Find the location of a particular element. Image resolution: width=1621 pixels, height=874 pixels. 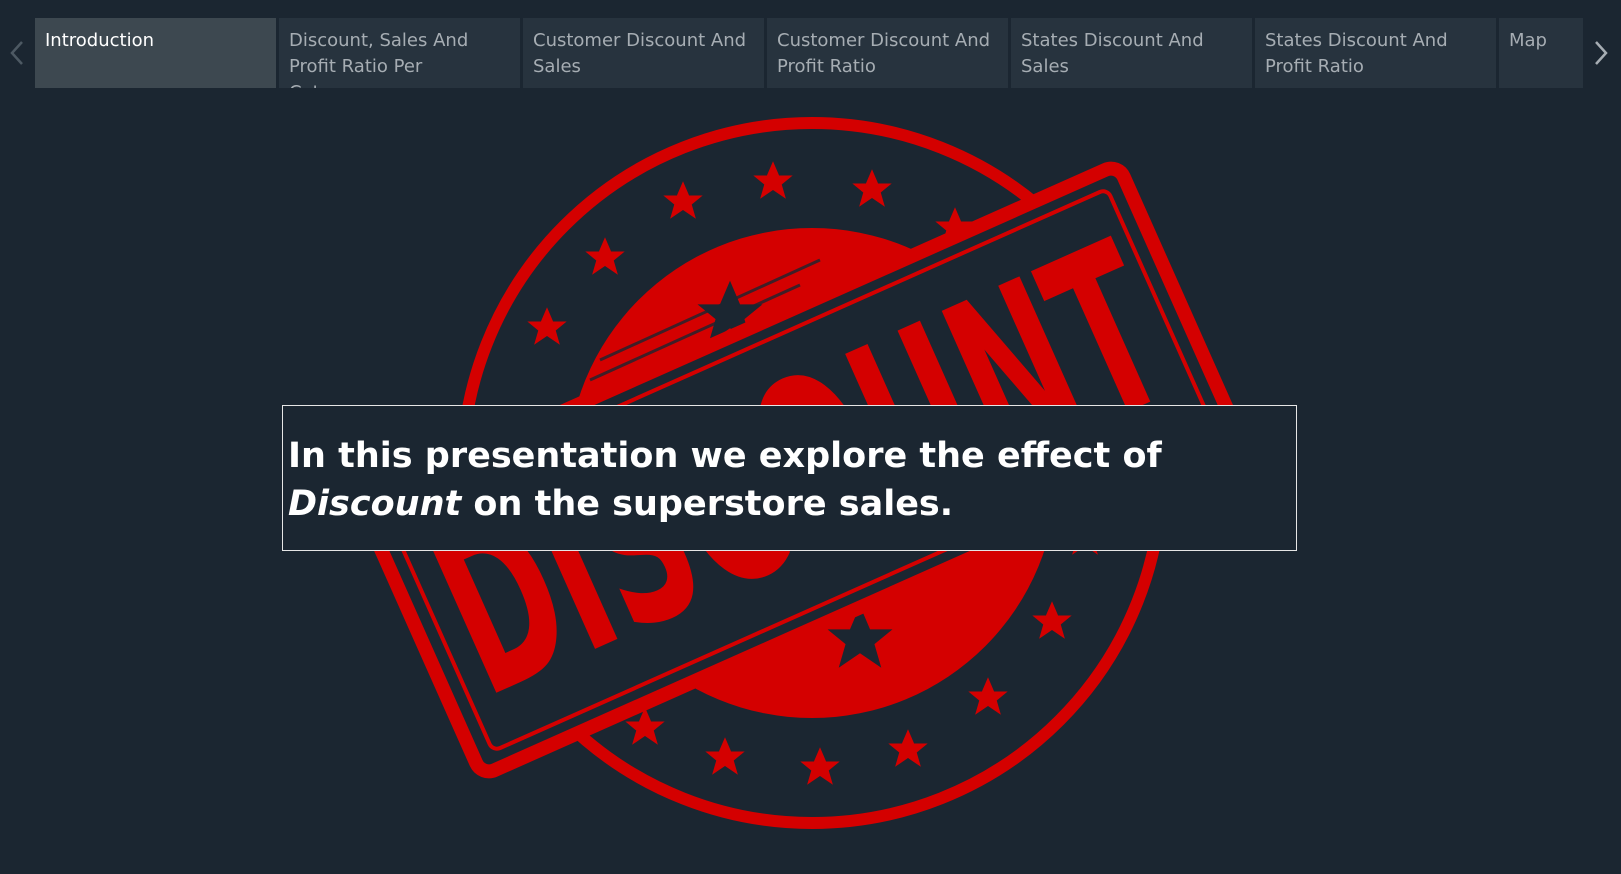

story-tab-states-discount-profit: States Discount And Profit Ratio is located at coordinates (1375, 53).